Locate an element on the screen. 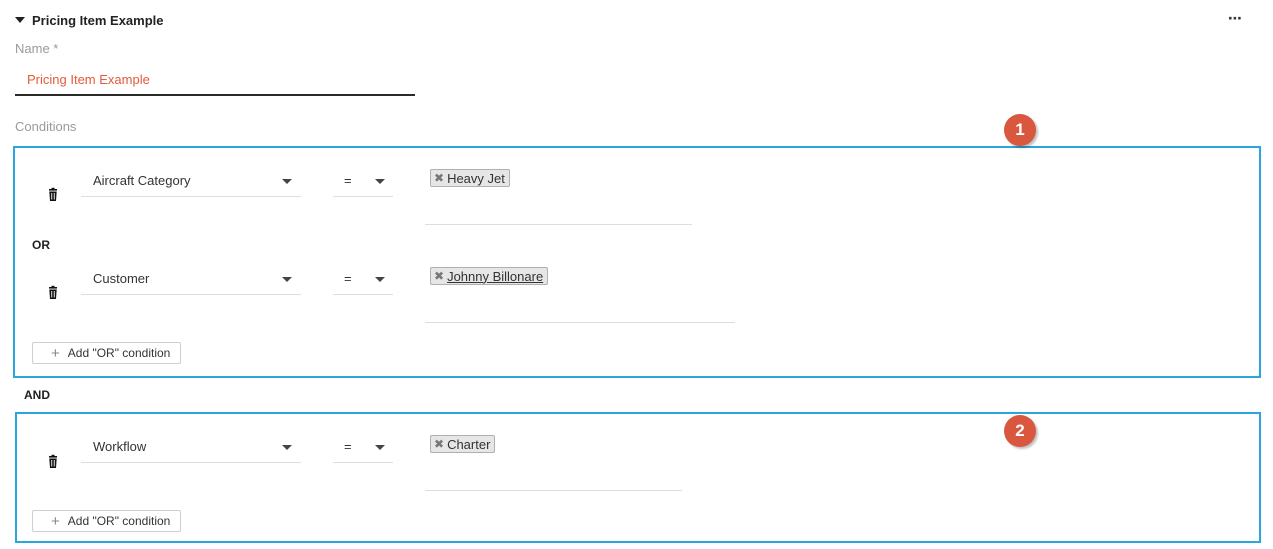 Image resolution: width=1273 pixels, height=549 pixels. or-label: OR is located at coordinates (41, 245).